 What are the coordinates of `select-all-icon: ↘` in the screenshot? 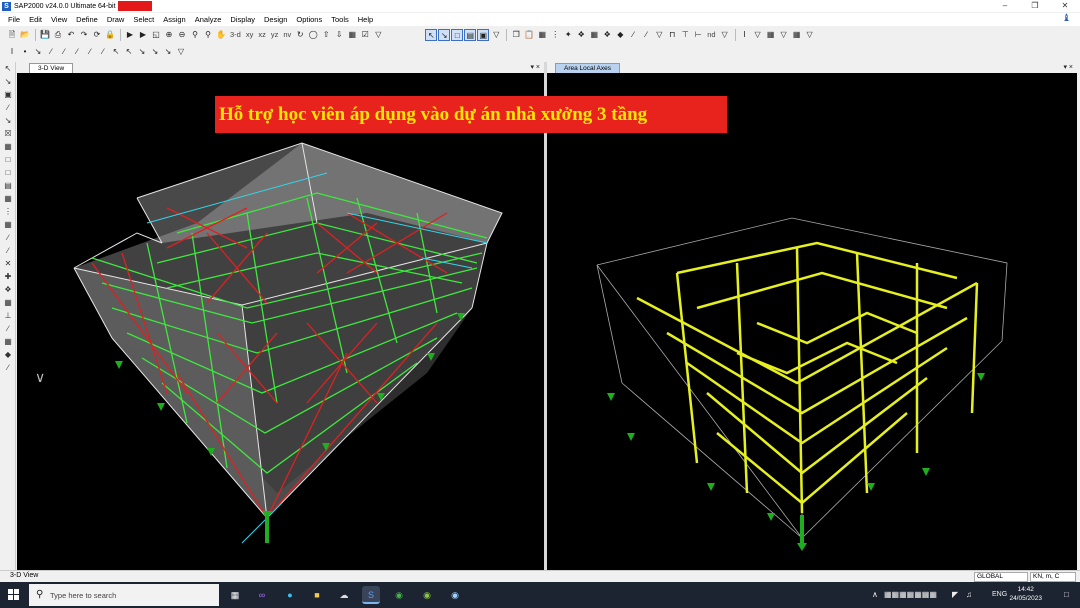 It's located at (142, 52).